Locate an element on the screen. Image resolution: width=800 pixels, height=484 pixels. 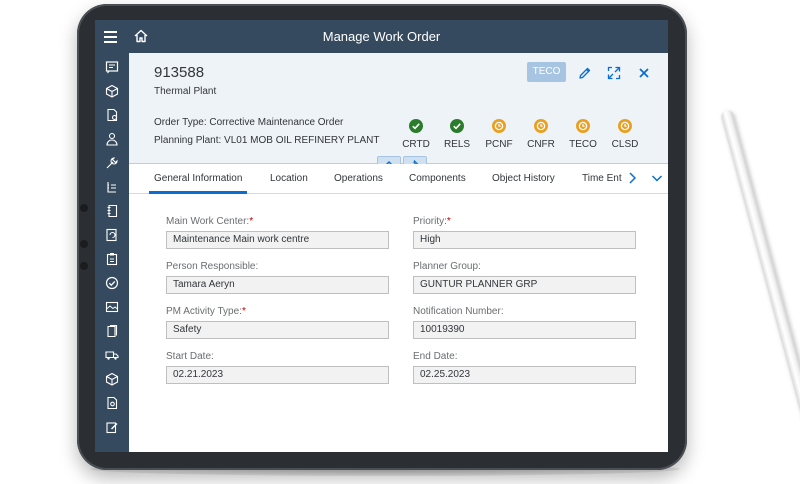
sidebar is located at coordinates (112, 252).